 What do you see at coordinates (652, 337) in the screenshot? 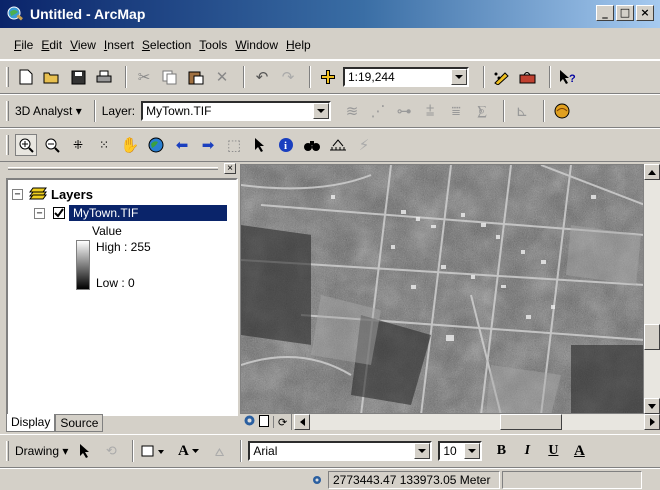
I see `vertical-scroll-thumb` at bounding box center [652, 337].